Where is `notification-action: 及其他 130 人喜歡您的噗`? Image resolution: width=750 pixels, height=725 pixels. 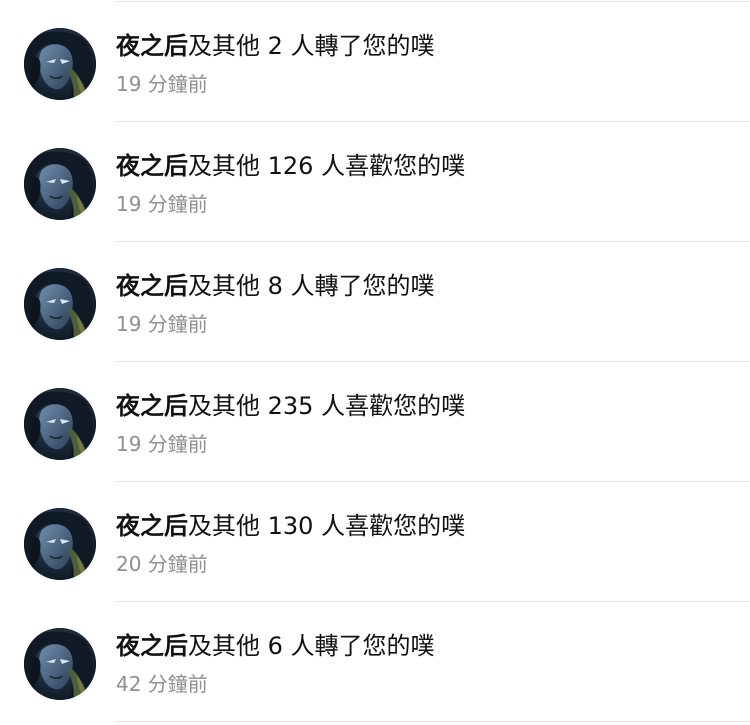
notification-action: 及其他 130 人喜歡您的噗 is located at coordinates (327, 526).